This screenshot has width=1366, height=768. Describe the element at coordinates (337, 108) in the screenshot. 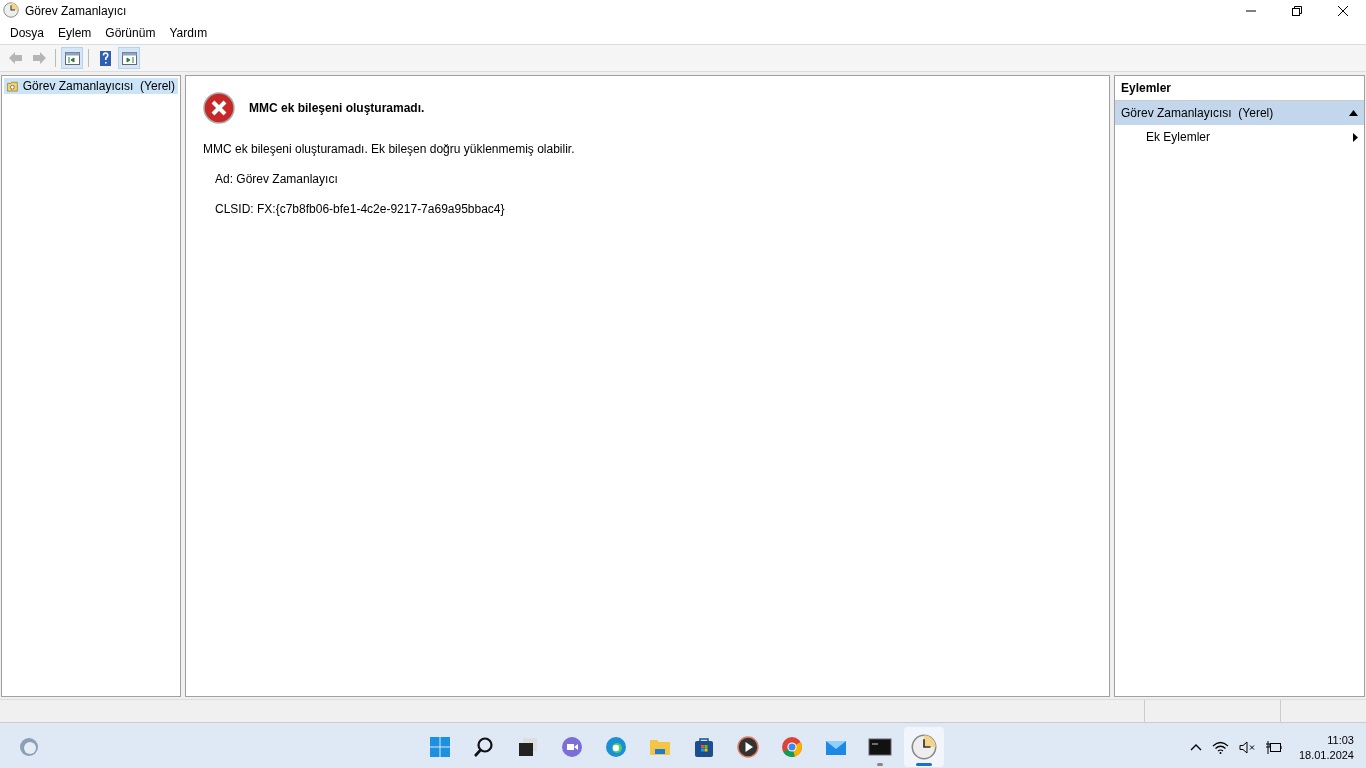

I see `error-title: MMC ek bileşeni oluşturamadı.` at that location.